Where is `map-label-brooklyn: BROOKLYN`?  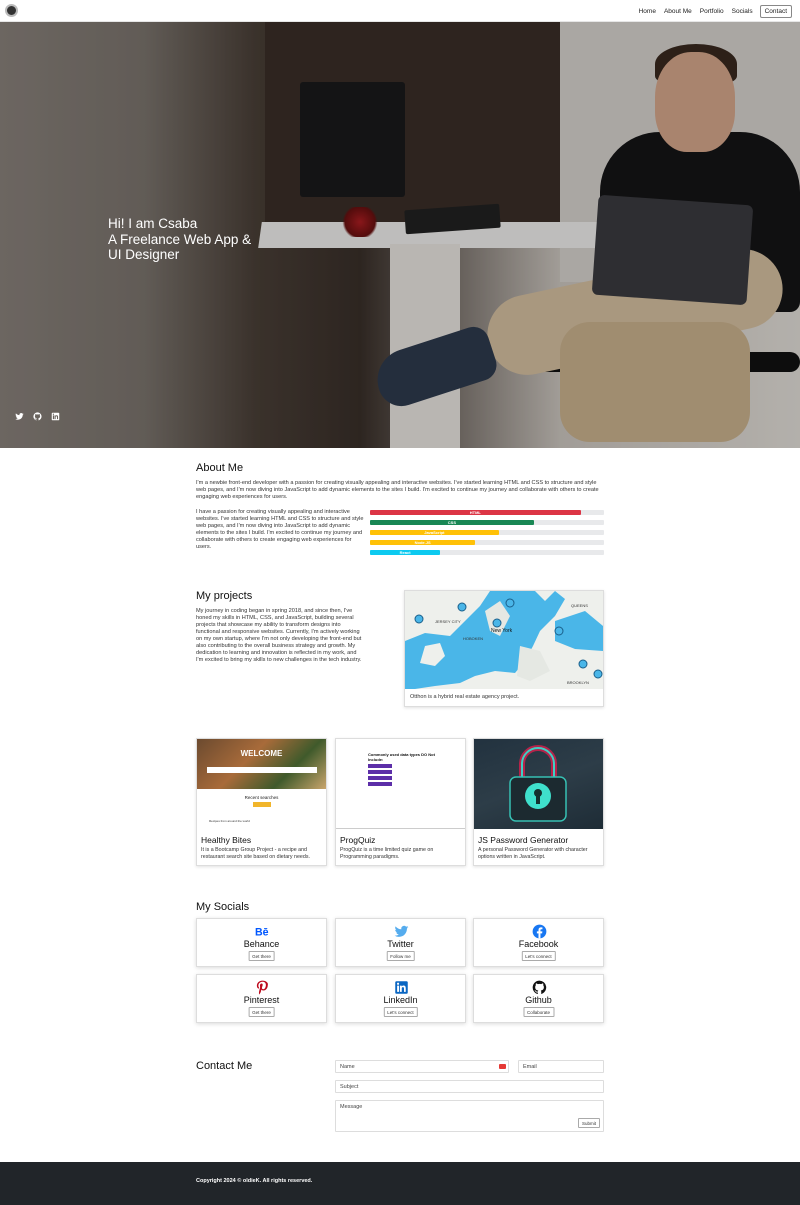
map-label-brooklyn: BROOKLYN is located at coordinates (578, 682).